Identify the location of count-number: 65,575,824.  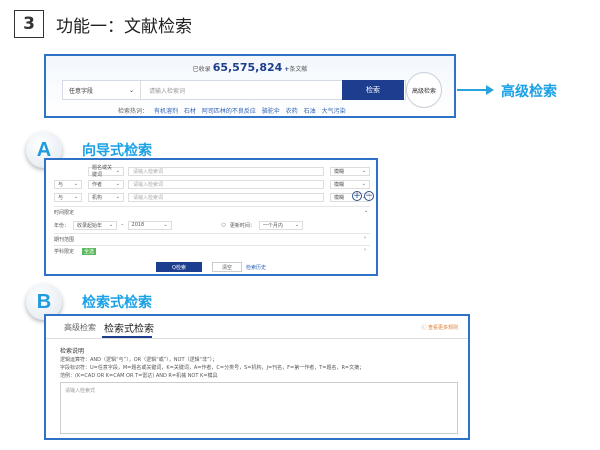
(247, 67).